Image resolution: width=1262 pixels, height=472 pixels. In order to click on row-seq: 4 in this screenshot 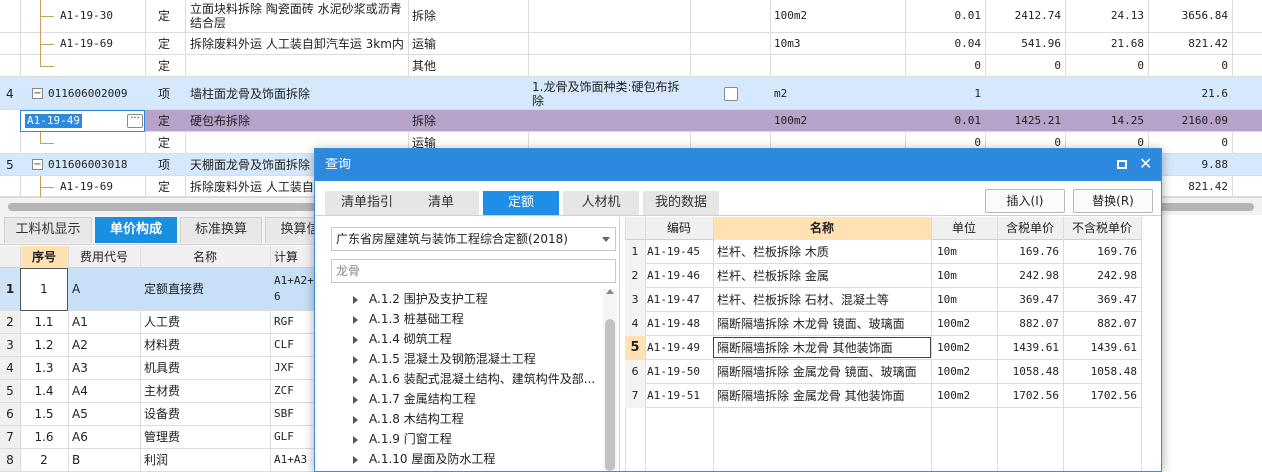, I will do `click(10, 94)`.